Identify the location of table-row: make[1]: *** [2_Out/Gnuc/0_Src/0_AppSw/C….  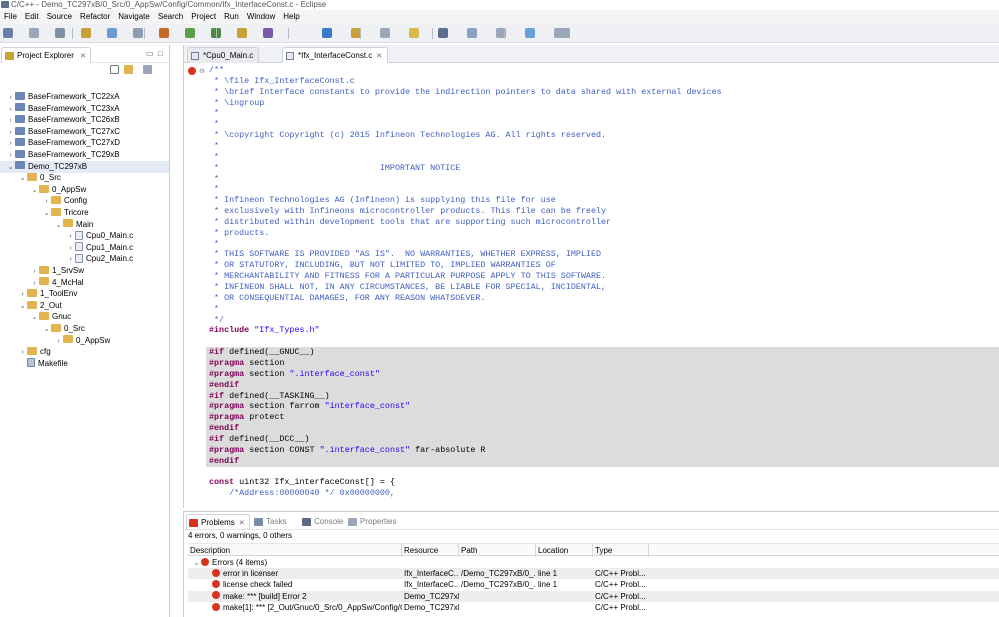
(593, 607).